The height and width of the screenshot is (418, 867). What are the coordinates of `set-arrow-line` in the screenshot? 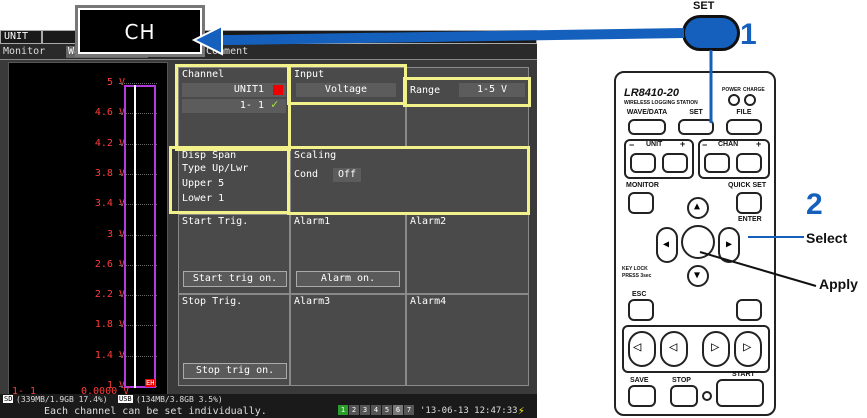 It's located at (447, 36).